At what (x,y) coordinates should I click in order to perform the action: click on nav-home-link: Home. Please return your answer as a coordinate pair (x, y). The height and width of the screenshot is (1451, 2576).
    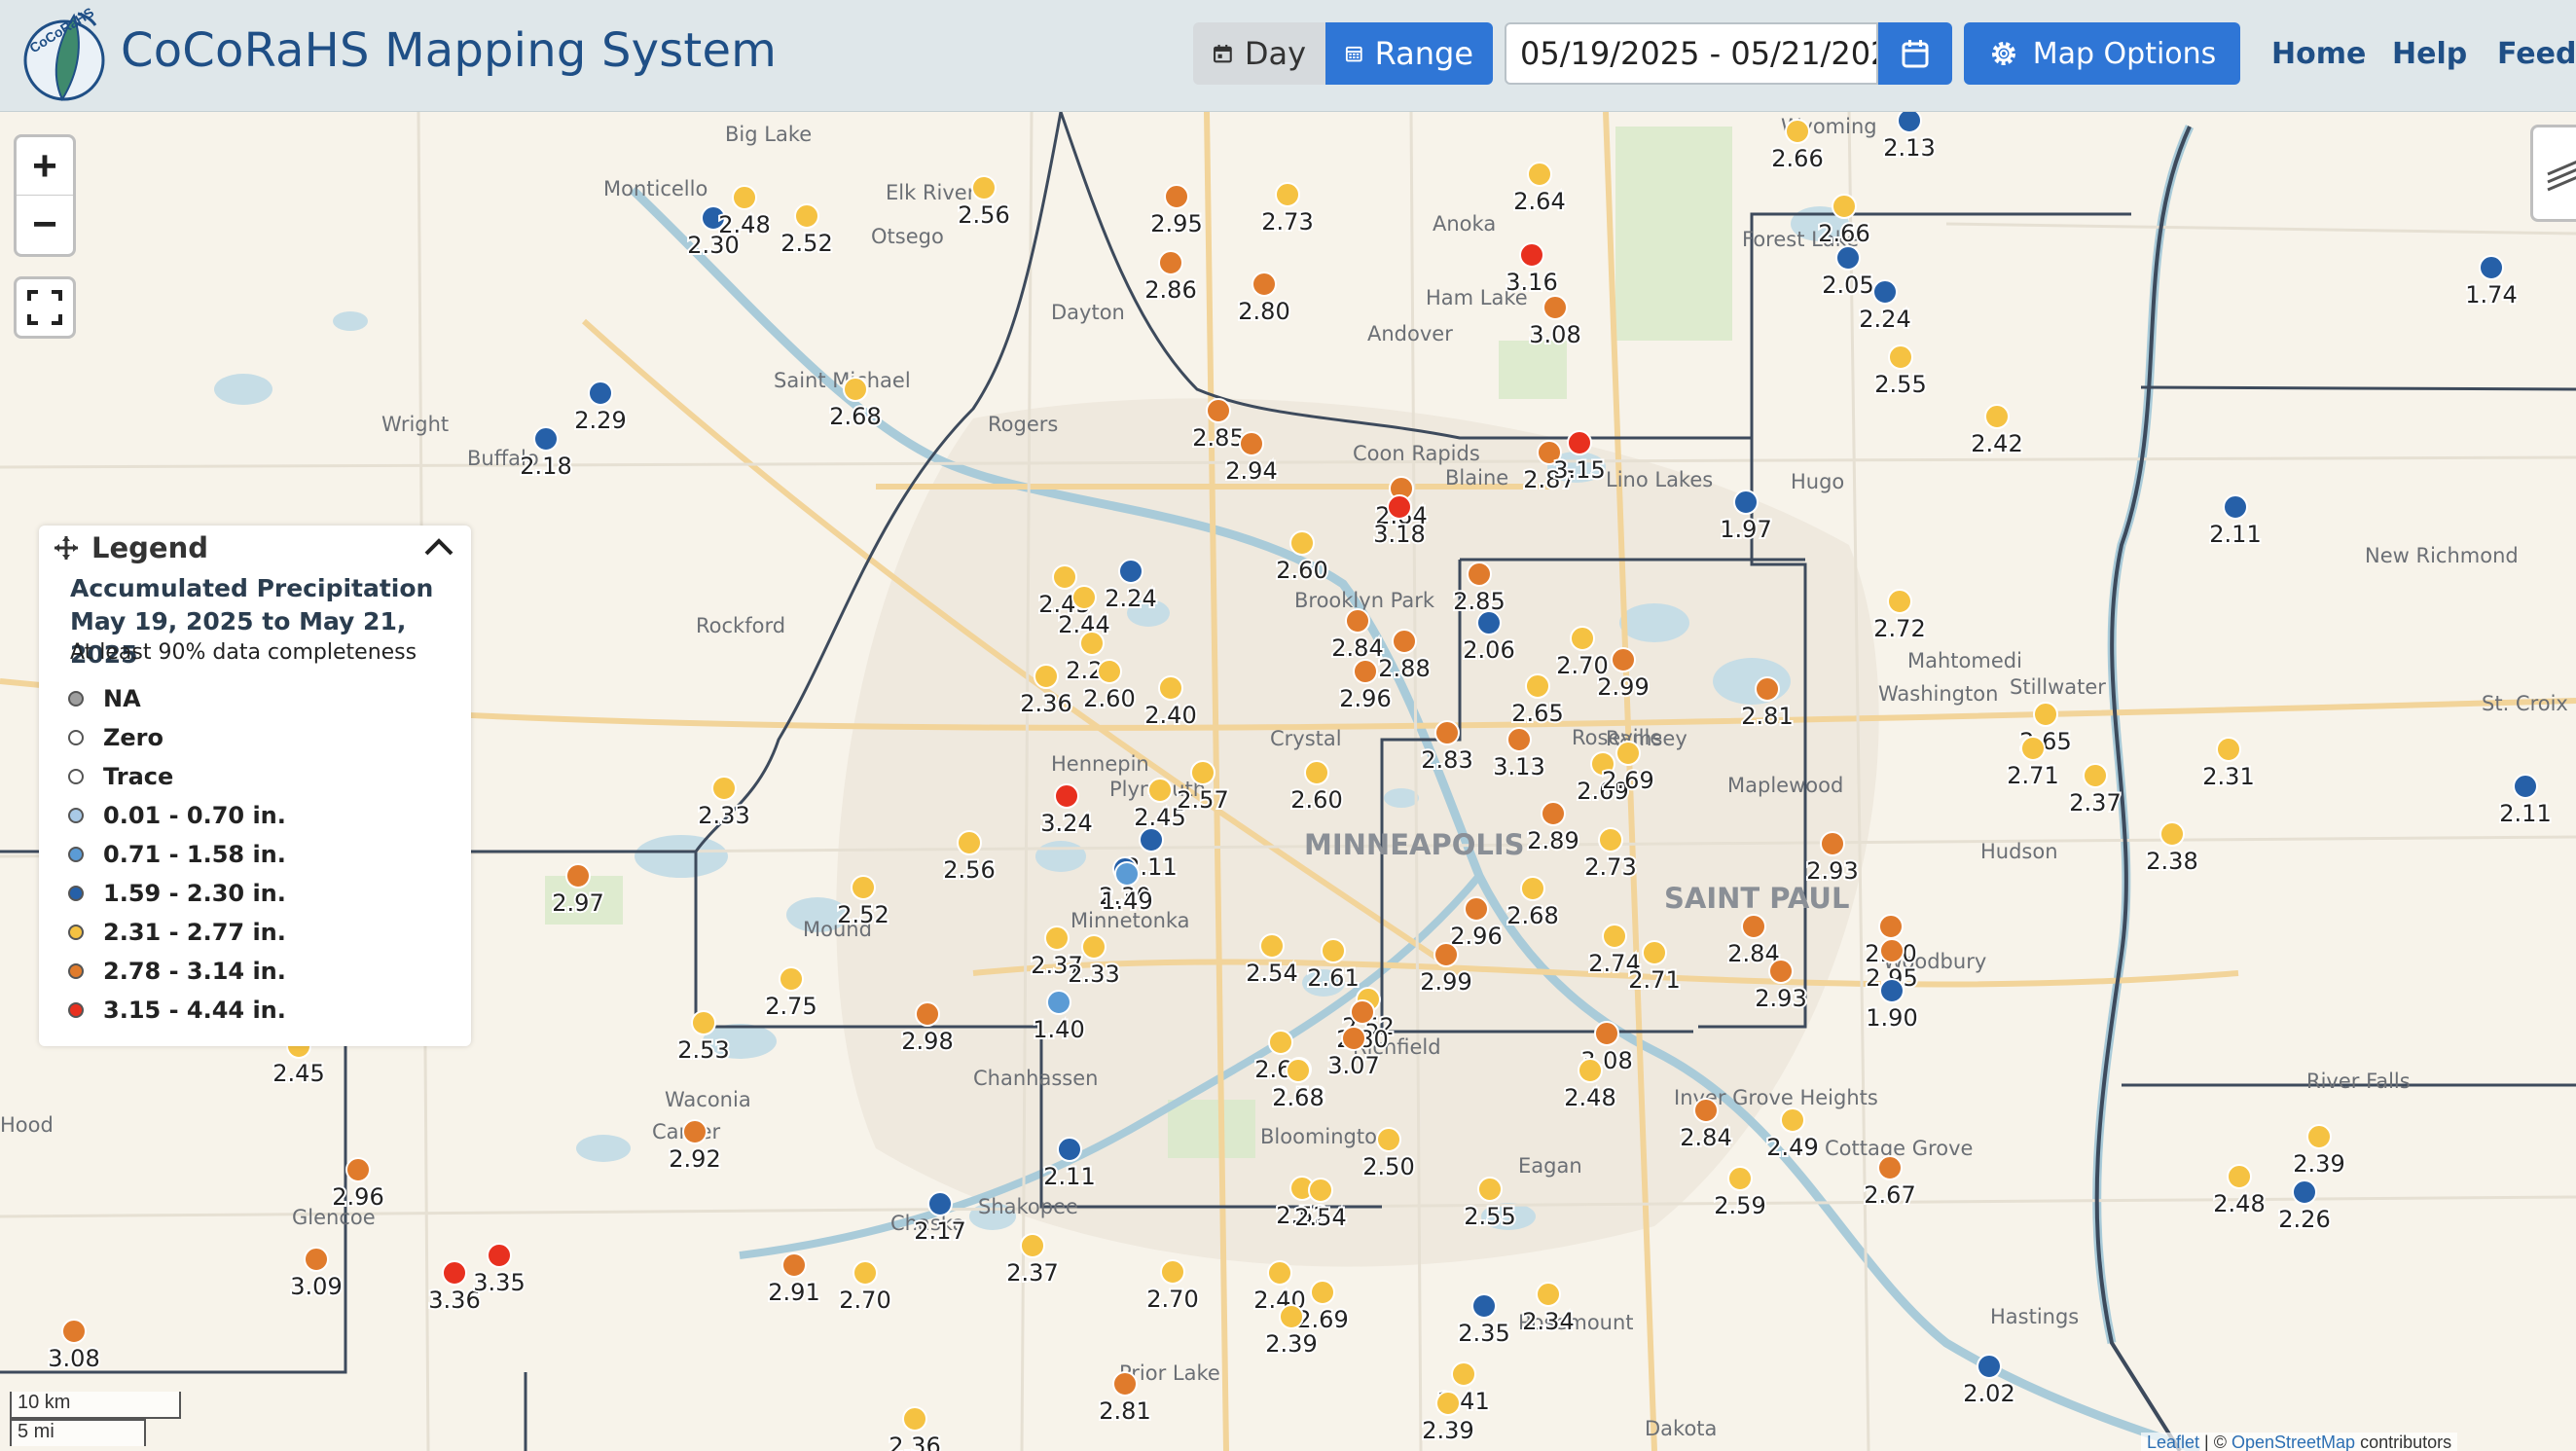
    Looking at the image, I should click on (2318, 54).